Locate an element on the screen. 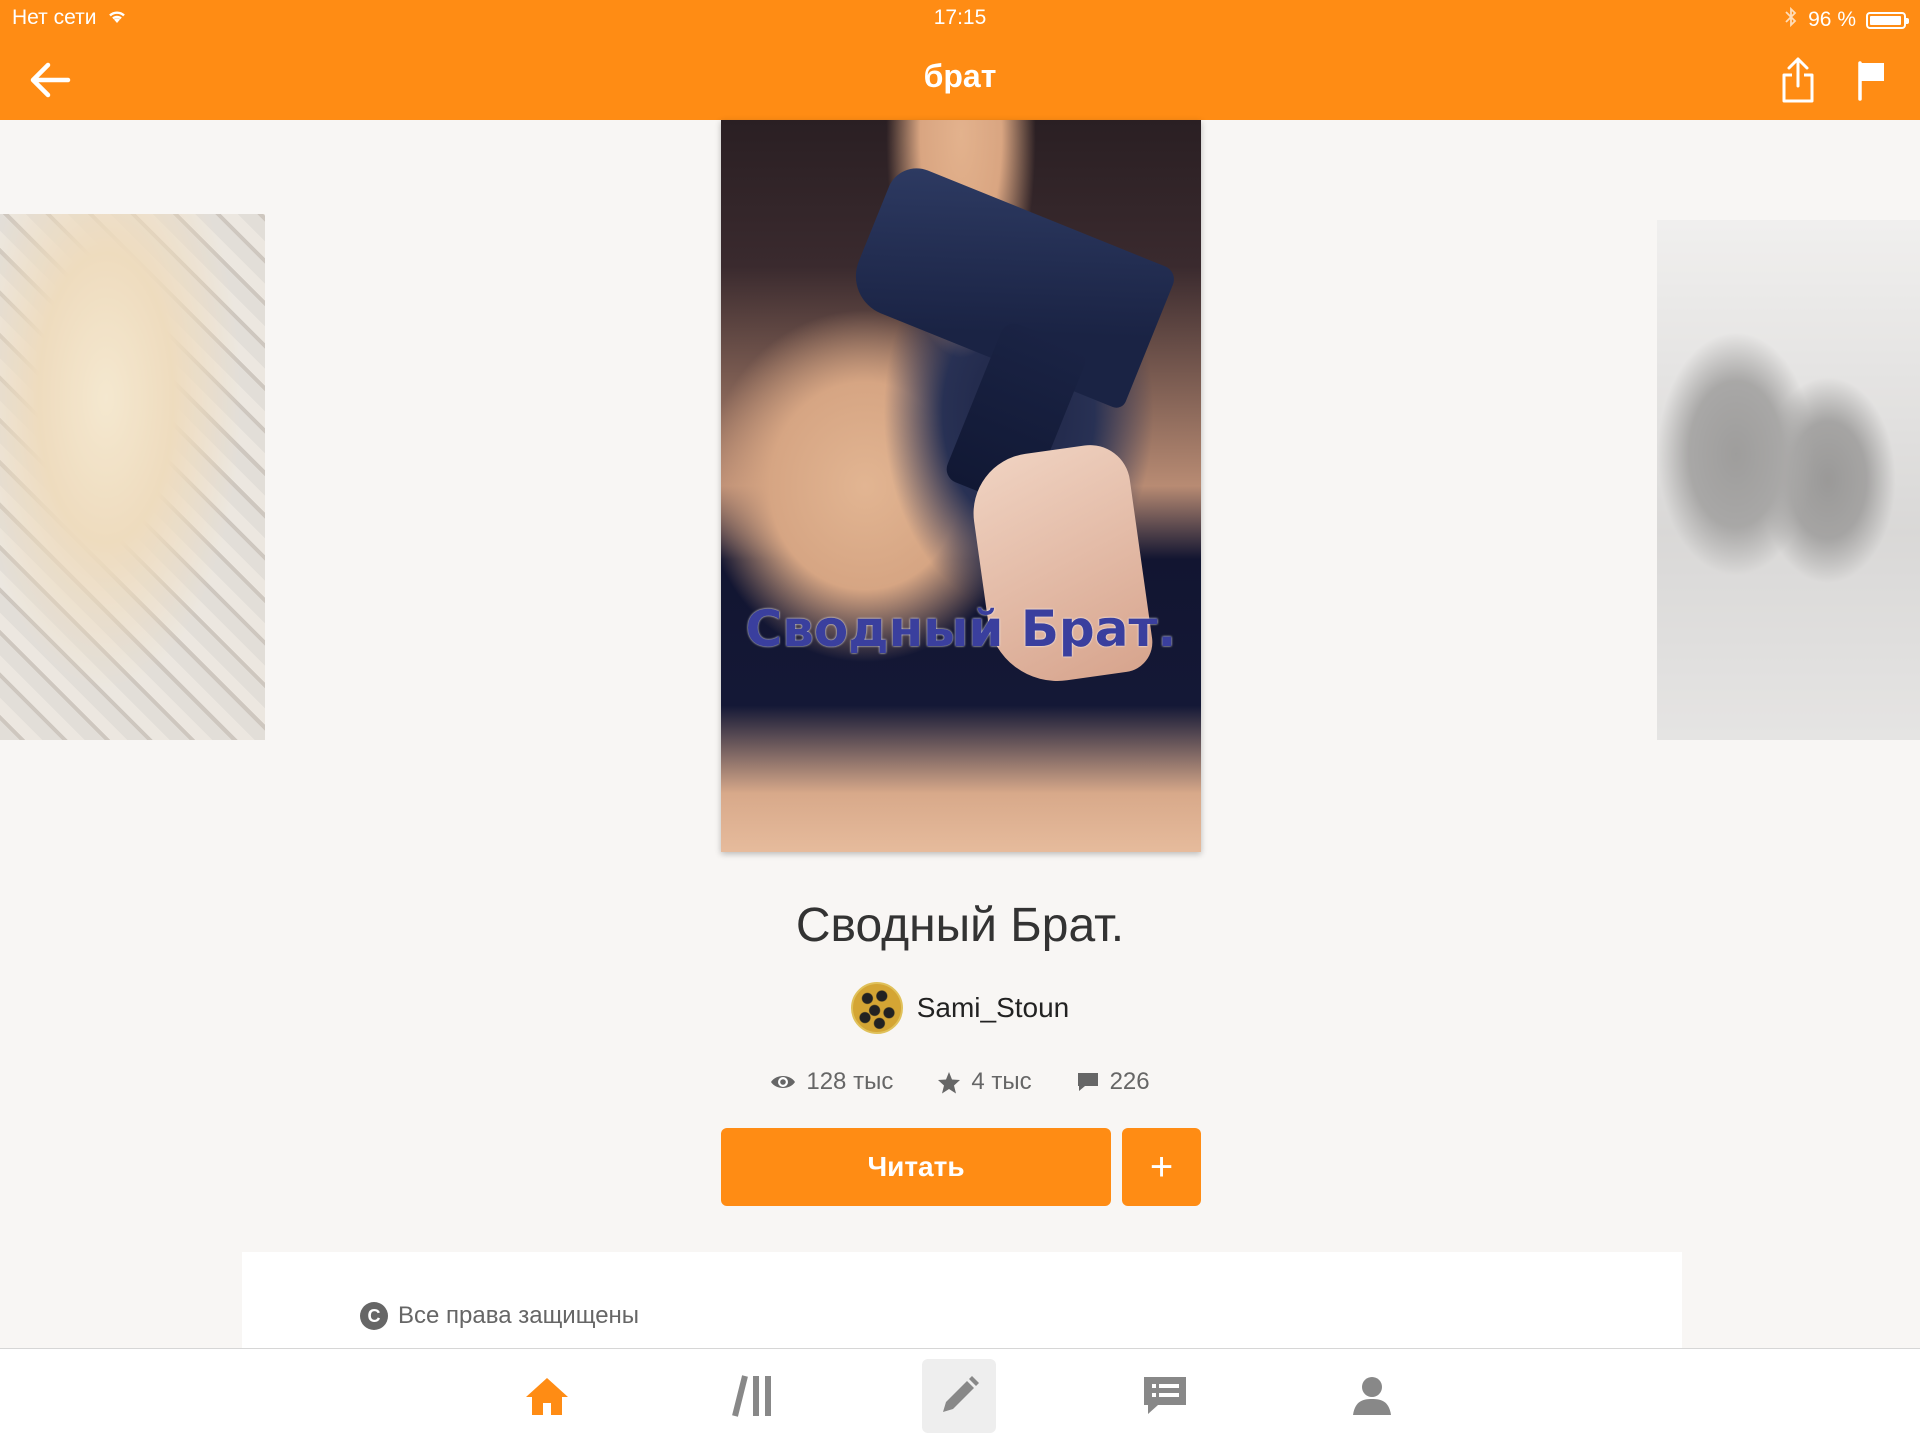 Image resolution: width=1920 pixels, height=1441 pixels. home-icon is located at coordinates (547, 1396).